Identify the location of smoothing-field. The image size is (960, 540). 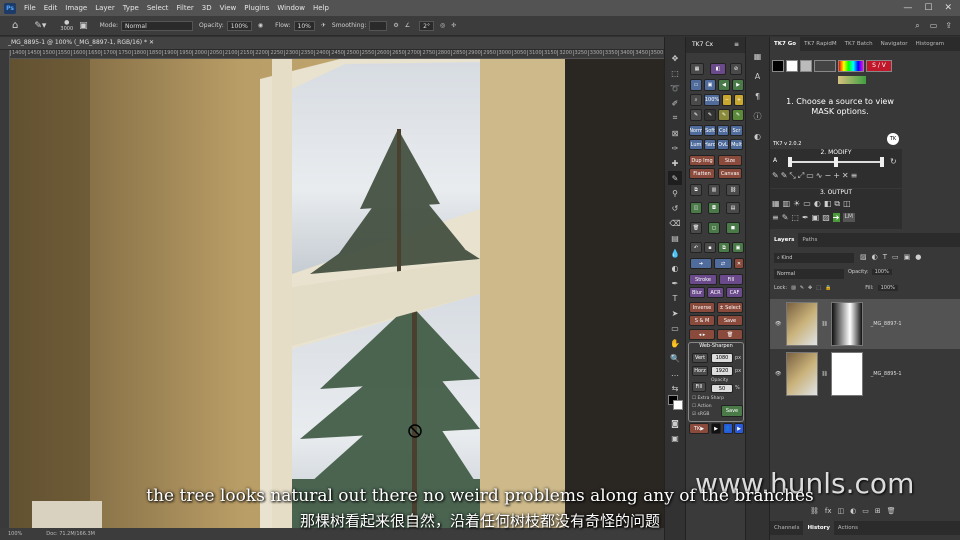
(378, 25).